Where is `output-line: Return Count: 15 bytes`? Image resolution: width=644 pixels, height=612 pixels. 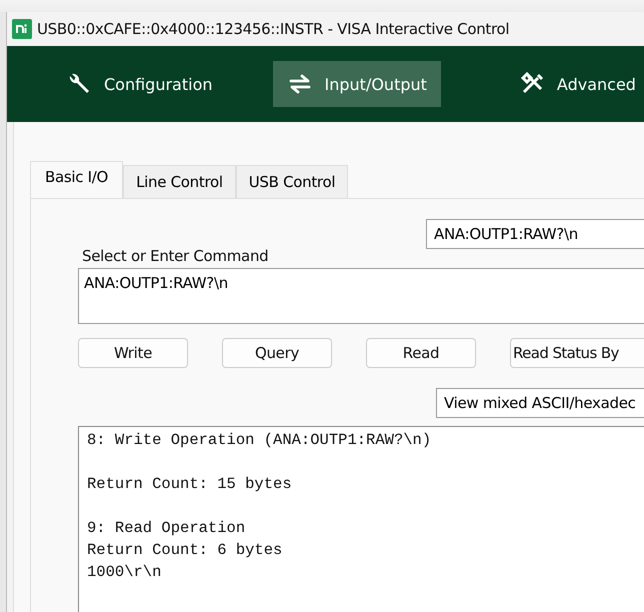 output-line: Return Count: 15 bytes is located at coordinates (190, 484).